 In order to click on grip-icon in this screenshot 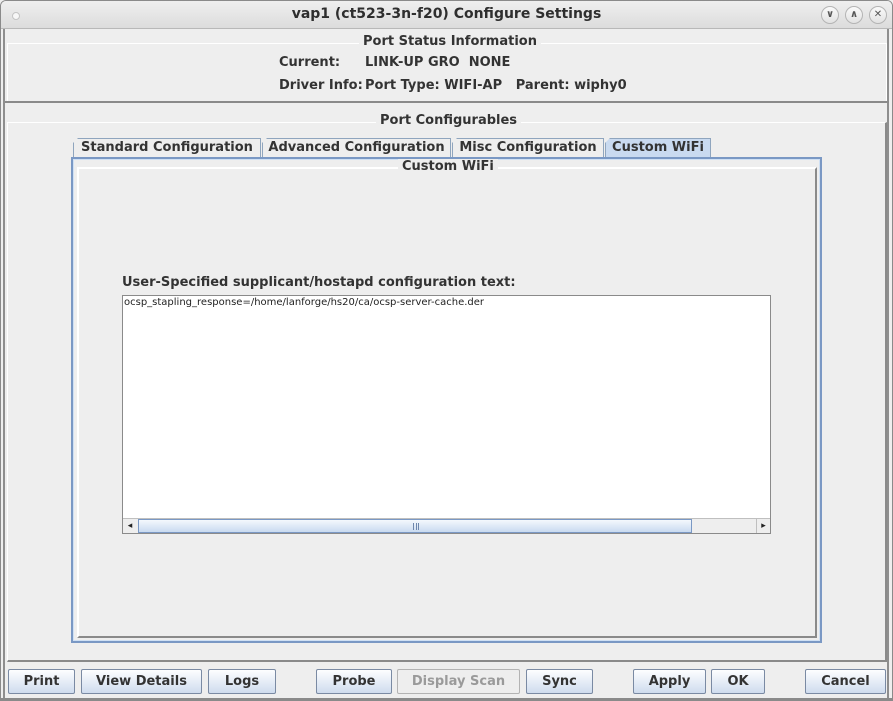, I will do `click(416, 526)`.